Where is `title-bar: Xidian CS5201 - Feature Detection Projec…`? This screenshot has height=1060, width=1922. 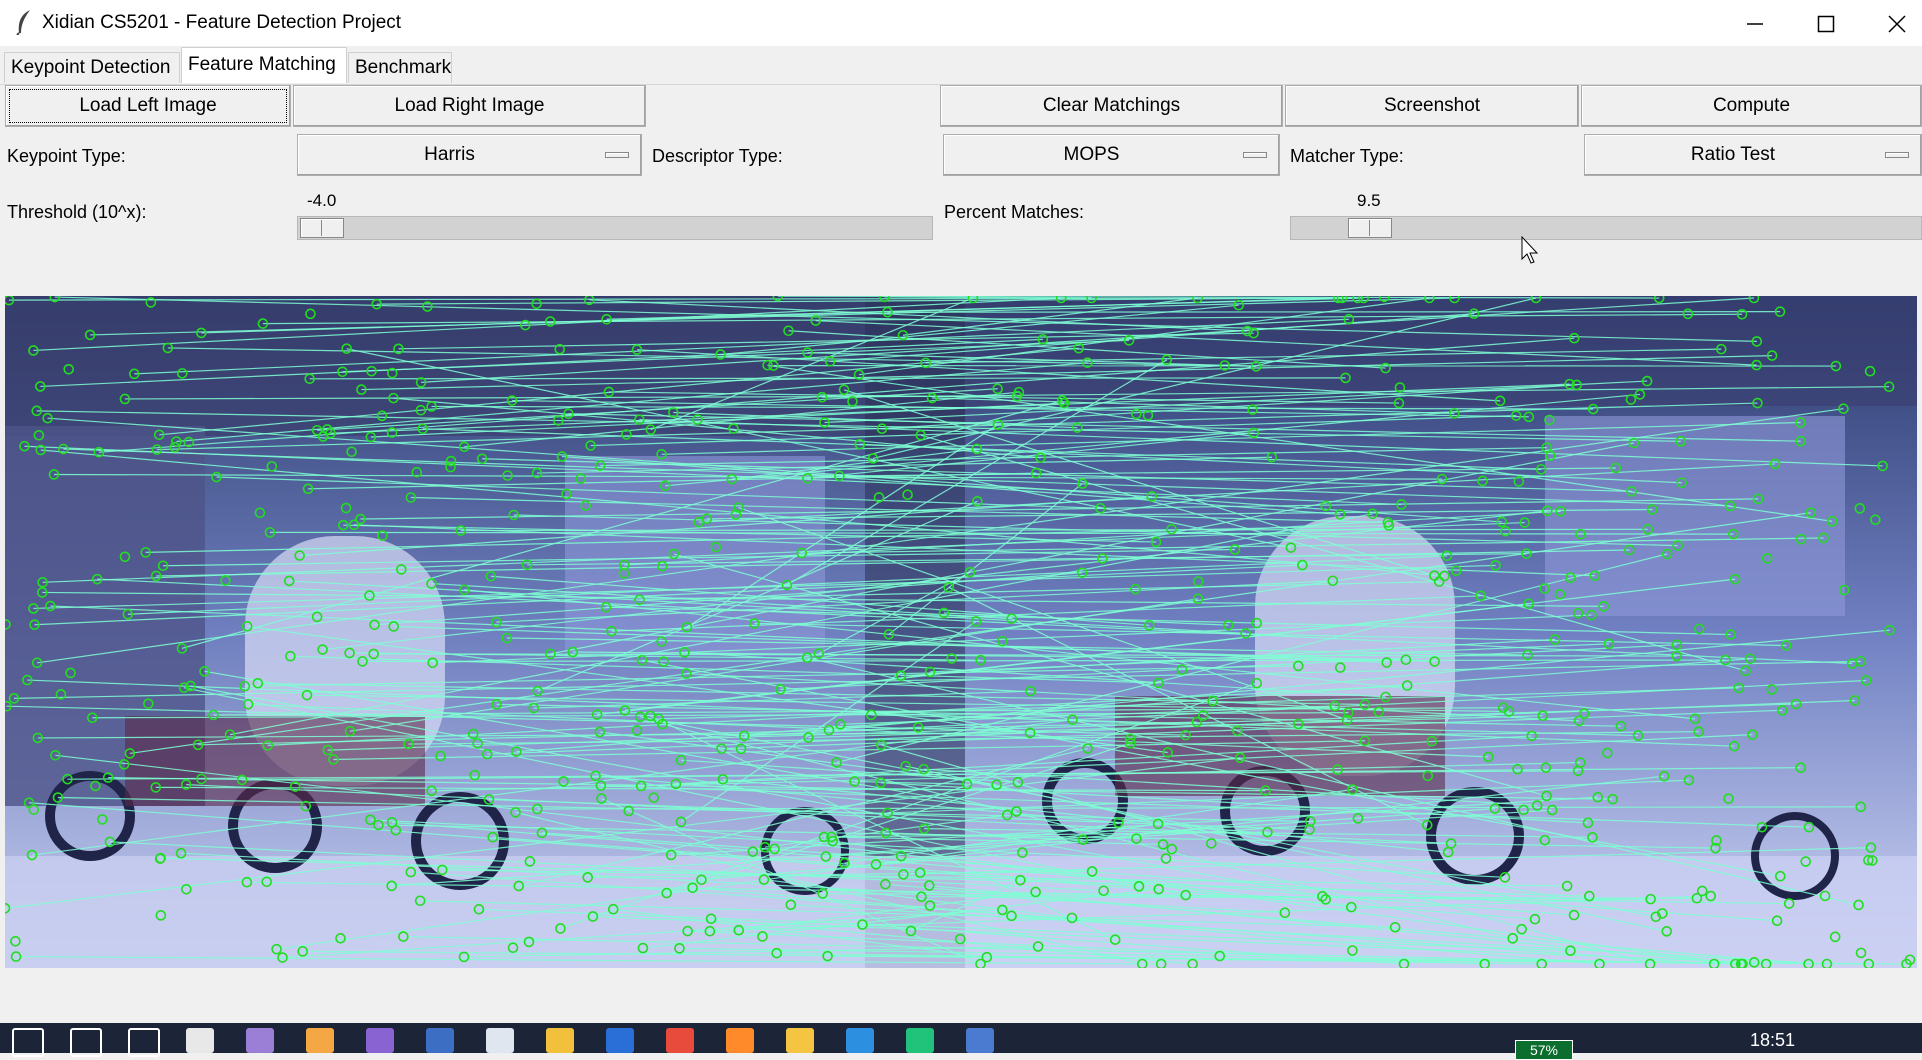 title-bar: Xidian CS5201 - Feature Detection Projec… is located at coordinates (961, 23).